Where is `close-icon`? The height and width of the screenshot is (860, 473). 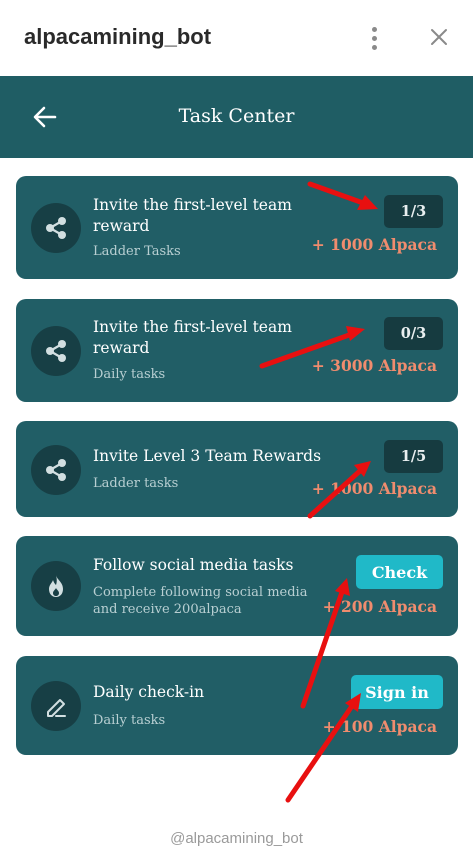
close-icon is located at coordinates (439, 37).